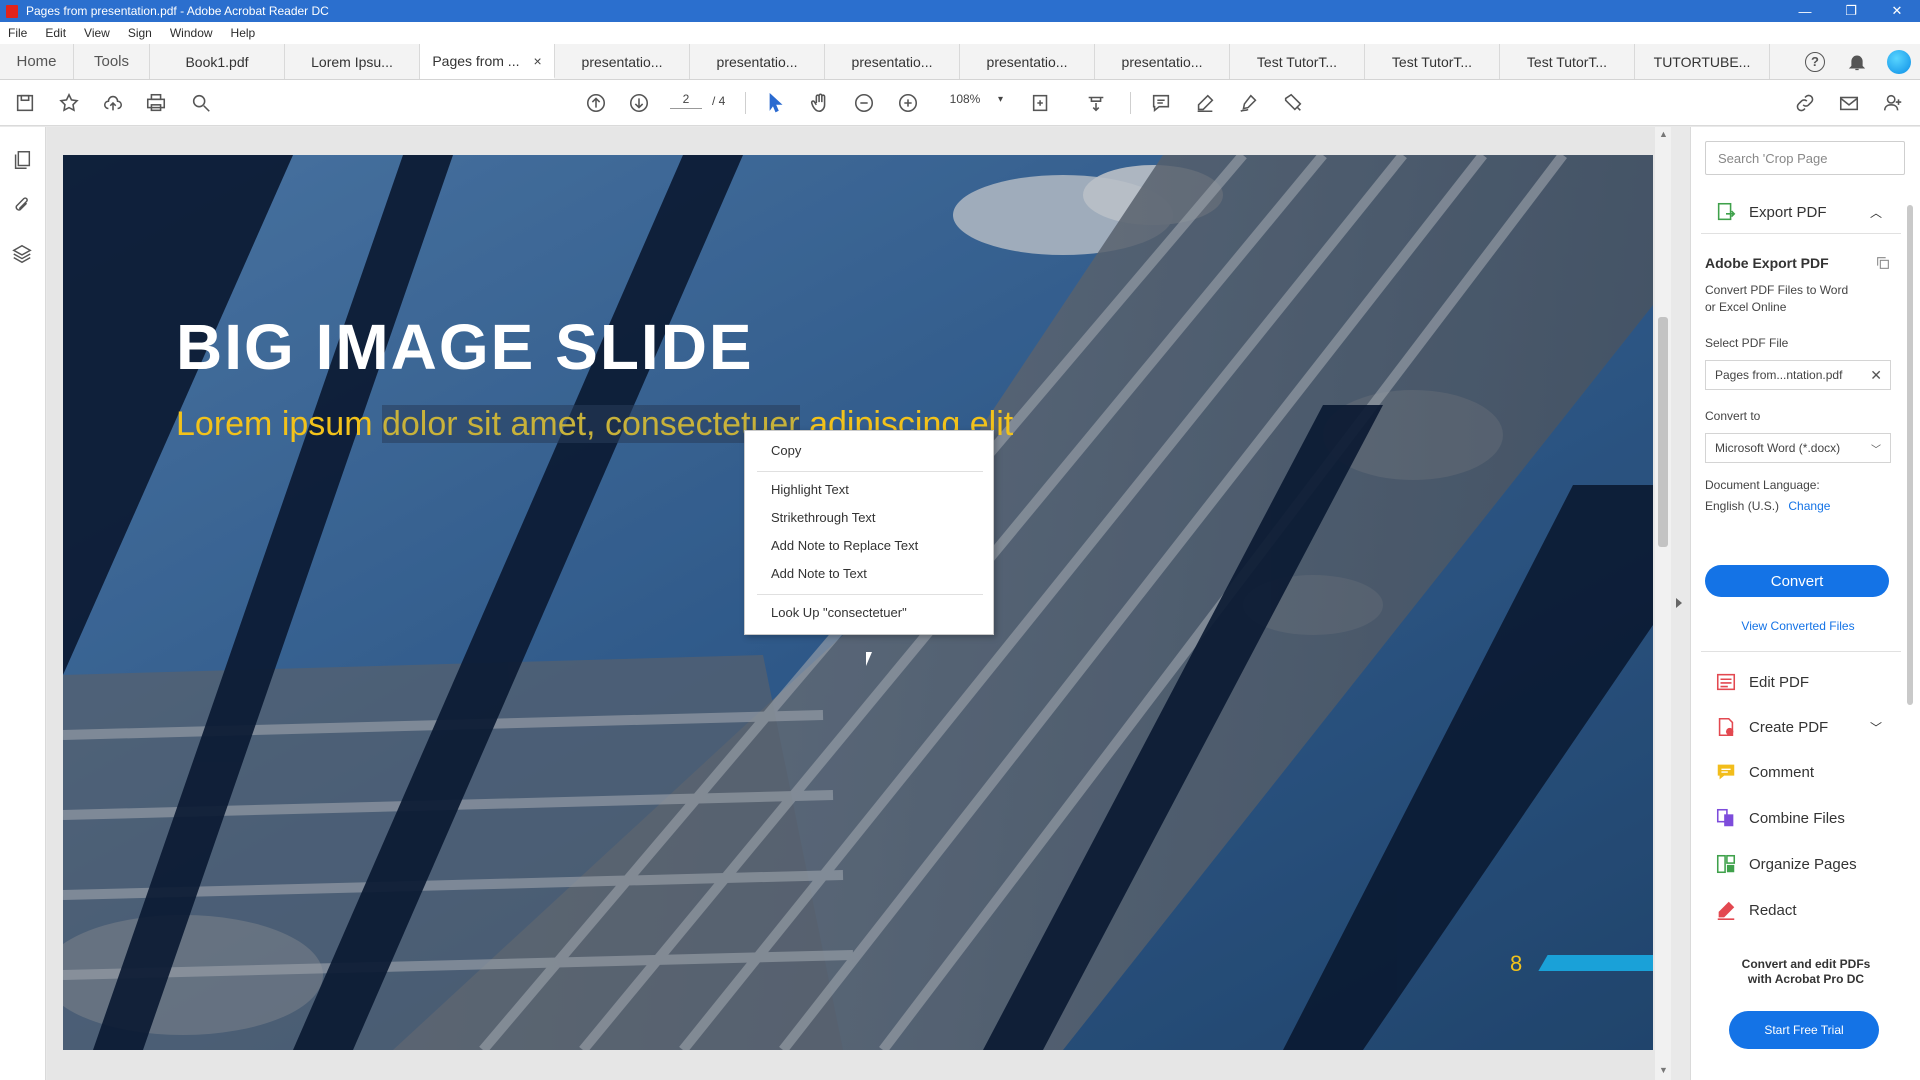  Describe the element at coordinates (191, 33) in the screenshot. I see `menu-window: Window` at that location.